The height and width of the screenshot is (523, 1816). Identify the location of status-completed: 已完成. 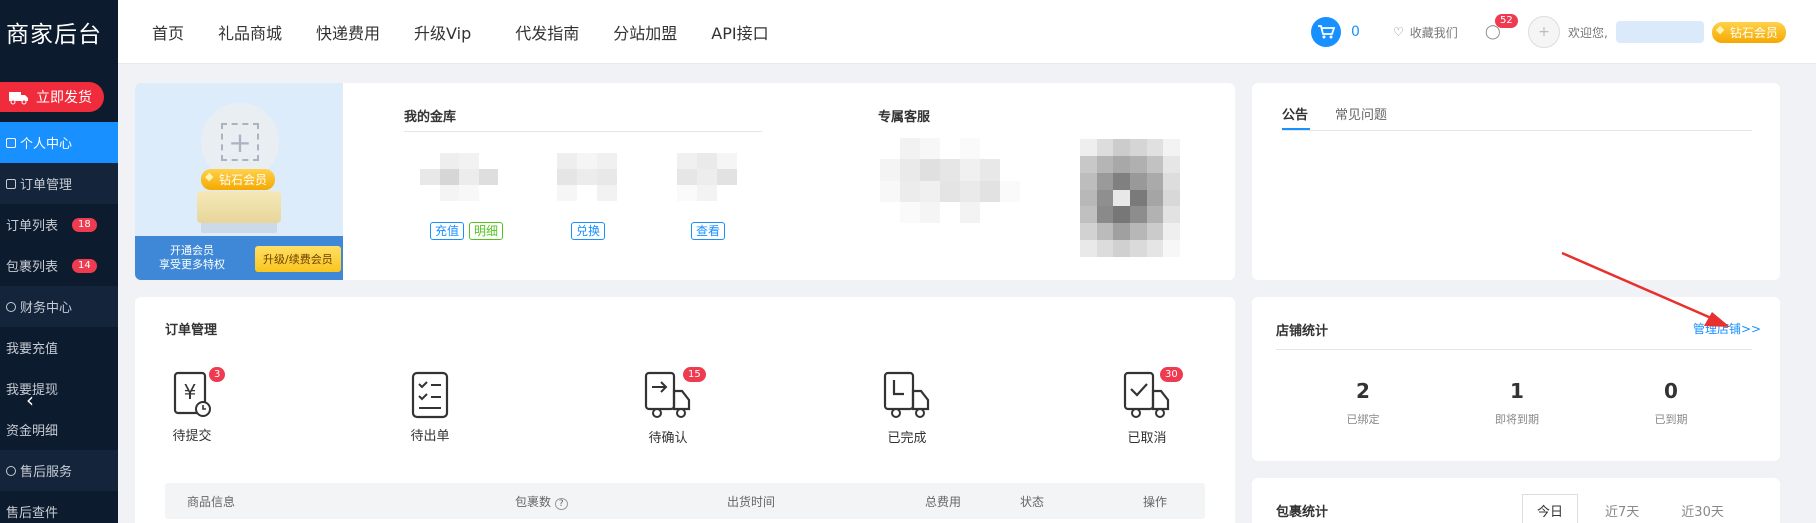
(907, 408).